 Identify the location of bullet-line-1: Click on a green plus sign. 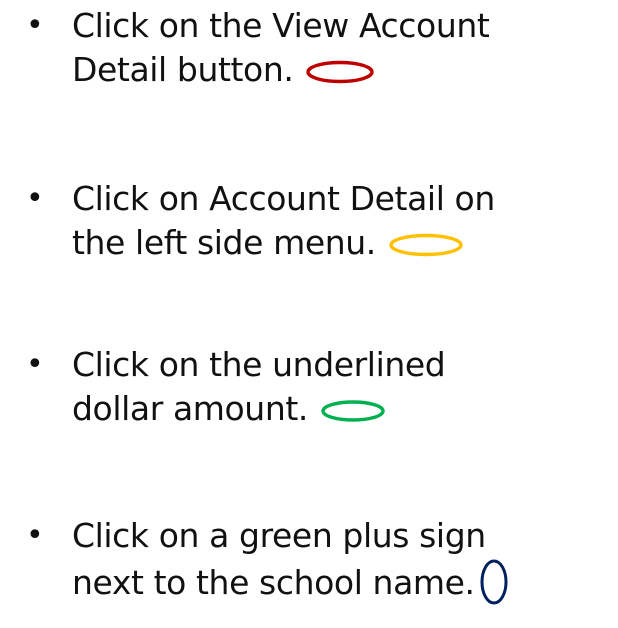
(279, 535).